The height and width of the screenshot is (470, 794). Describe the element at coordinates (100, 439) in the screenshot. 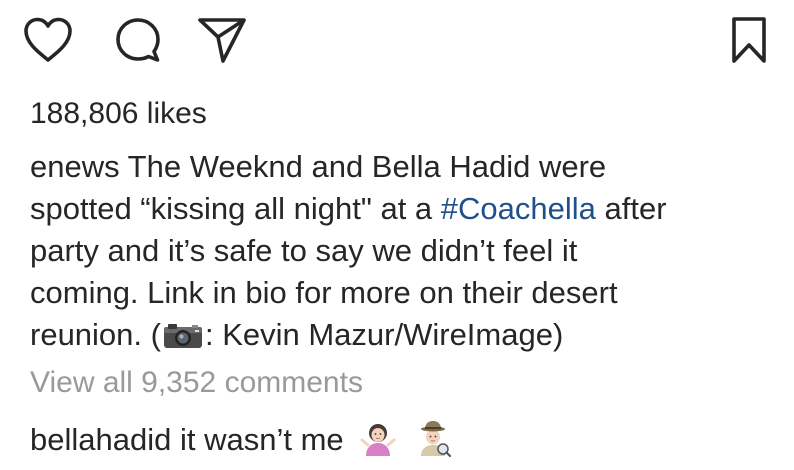

I see `comment-username: bellahadid` at that location.